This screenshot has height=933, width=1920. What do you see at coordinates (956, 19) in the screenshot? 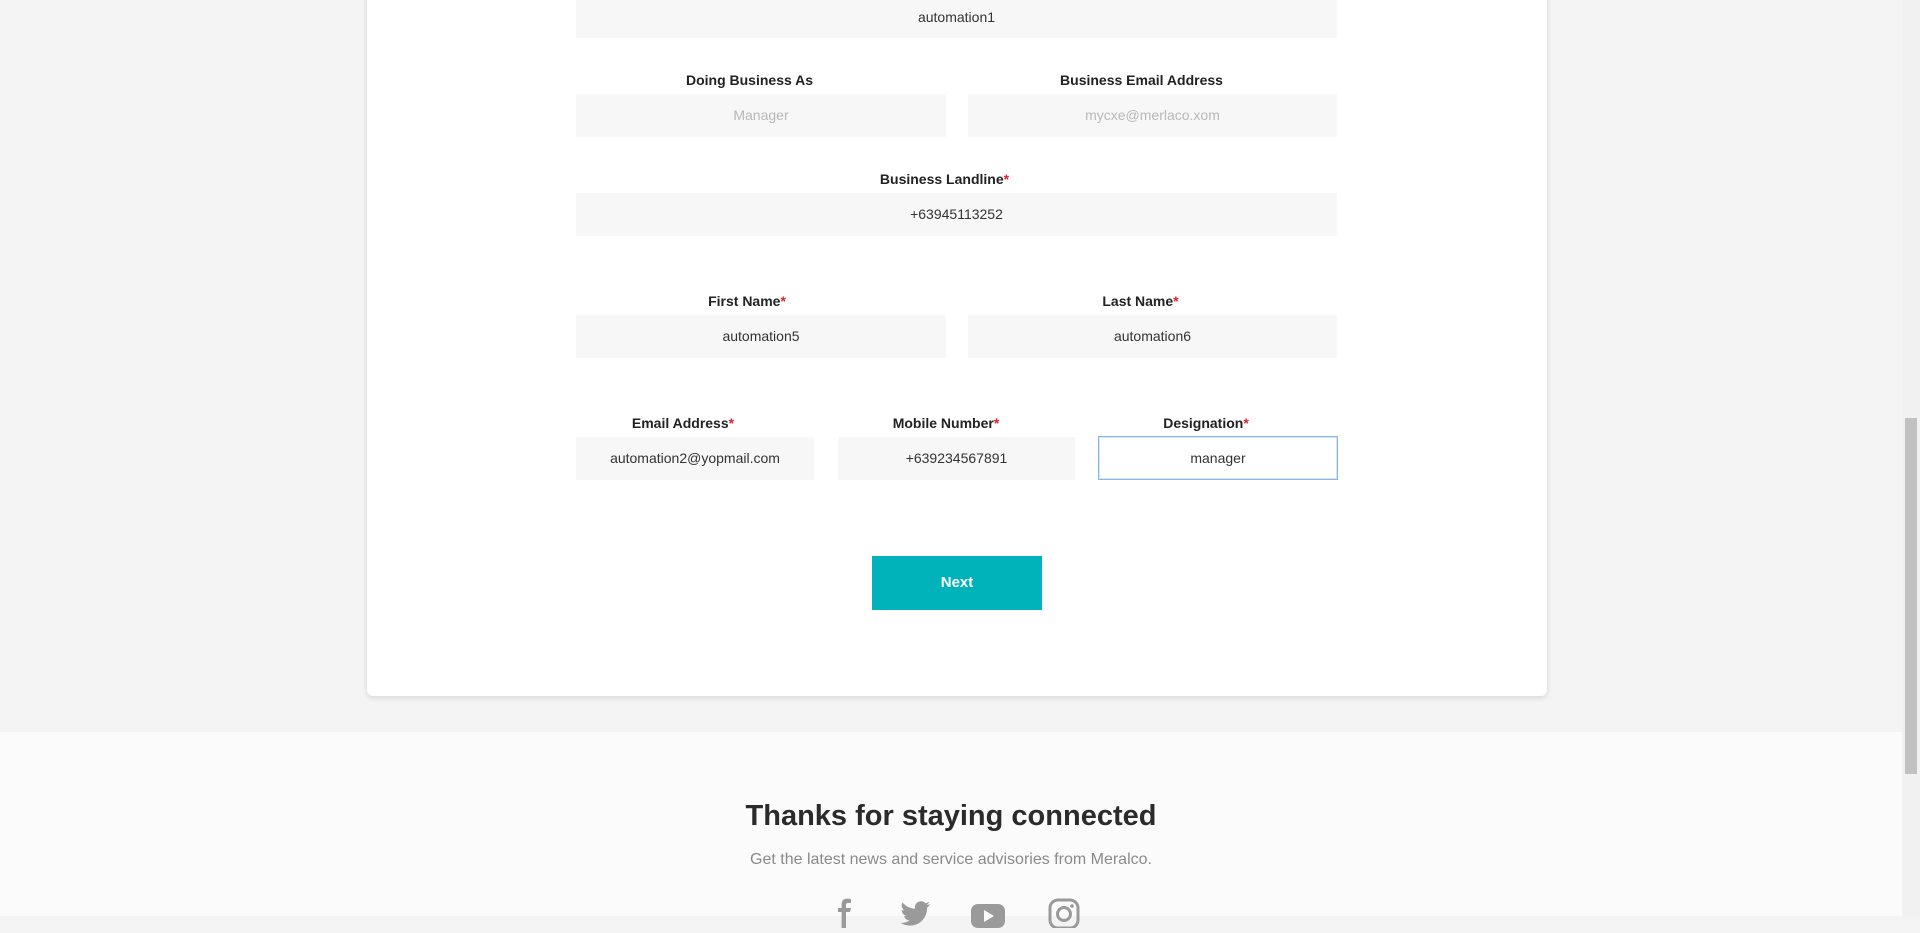
I see `business-name-field: automation1` at bounding box center [956, 19].